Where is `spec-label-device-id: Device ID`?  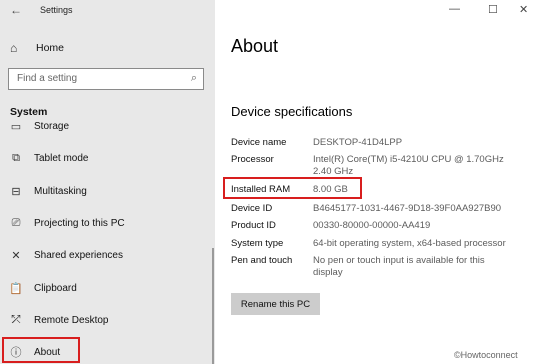 spec-label-device-id: Device ID is located at coordinates (252, 208).